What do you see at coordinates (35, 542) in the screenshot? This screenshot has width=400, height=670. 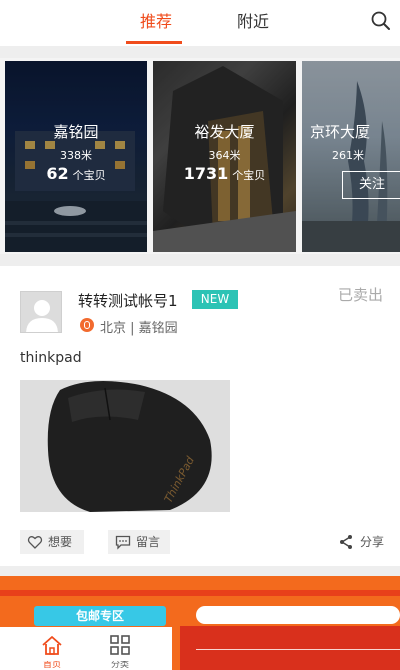 I see `heart-icon` at bounding box center [35, 542].